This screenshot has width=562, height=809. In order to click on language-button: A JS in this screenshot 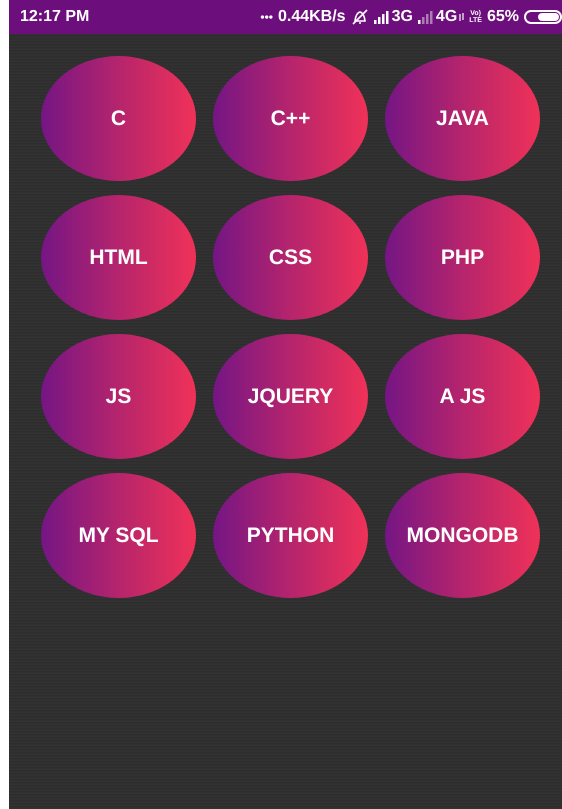, I will do `click(462, 396)`.